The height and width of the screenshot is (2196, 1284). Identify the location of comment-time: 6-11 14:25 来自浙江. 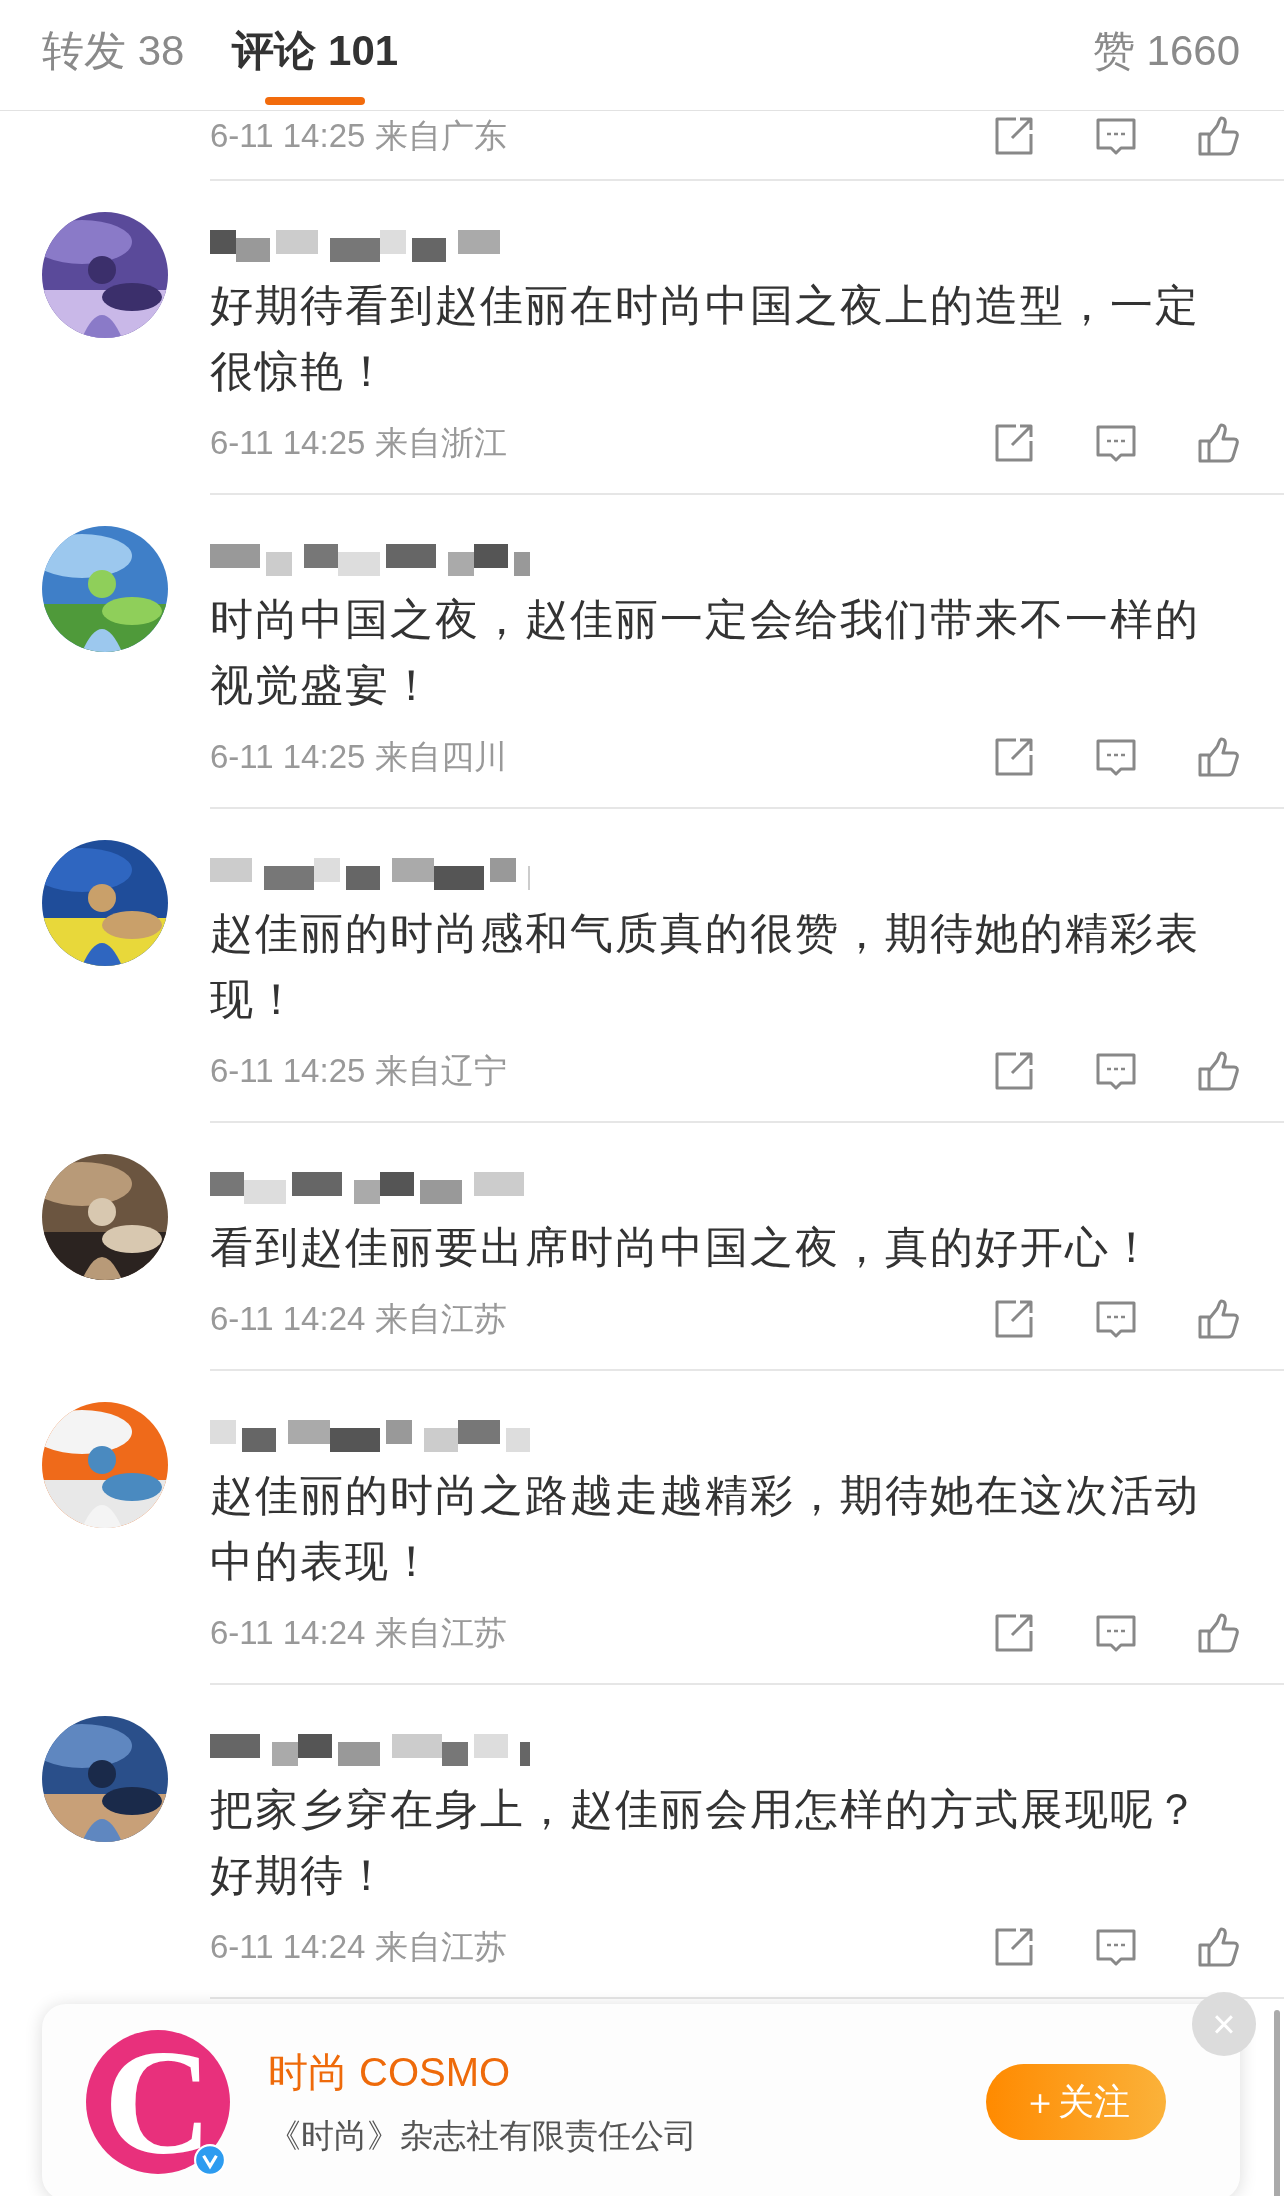
(358, 442).